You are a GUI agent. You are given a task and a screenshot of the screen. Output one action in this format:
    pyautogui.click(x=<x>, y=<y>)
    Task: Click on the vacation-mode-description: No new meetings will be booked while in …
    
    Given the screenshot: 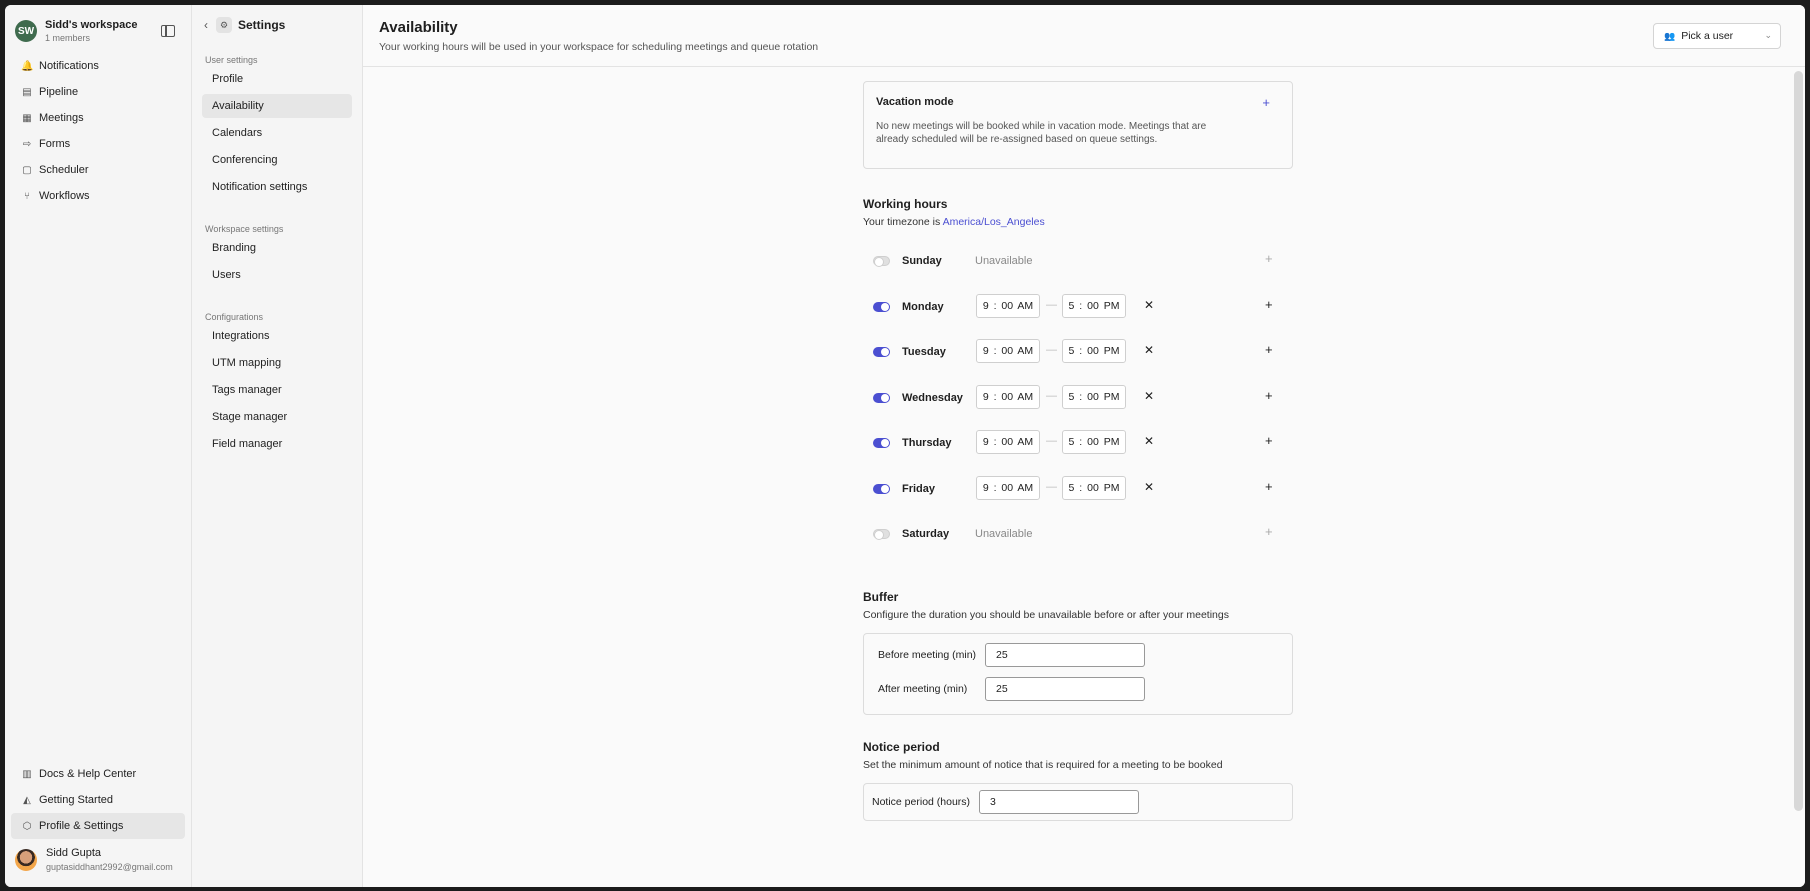 What is the action you would take?
    pyautogui.click(x=1041, y=133)
    